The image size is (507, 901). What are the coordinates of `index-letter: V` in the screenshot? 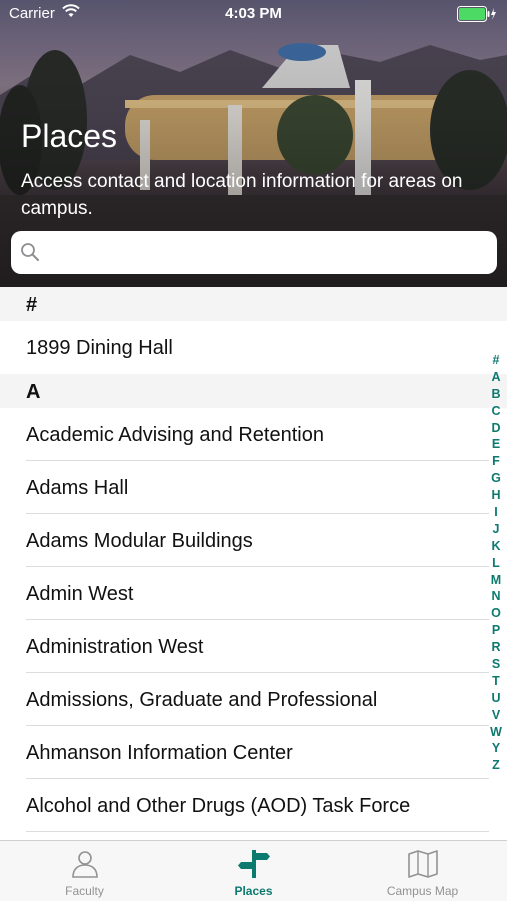 It's located at (496, 715).